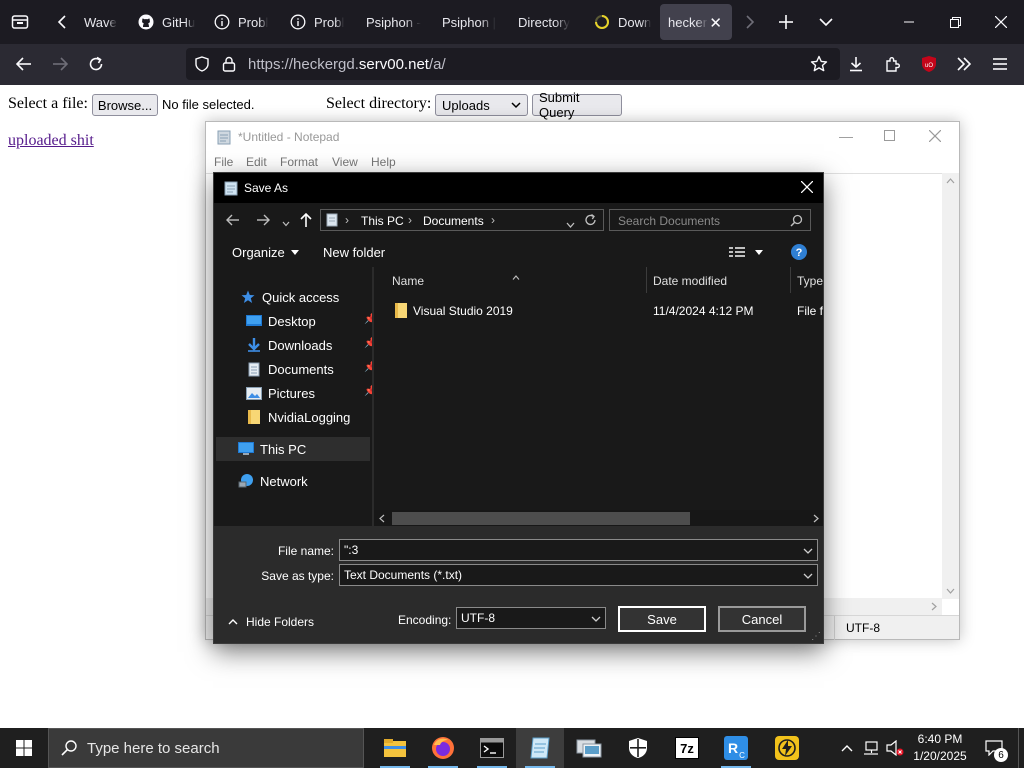  Describe the element at coordinates (950, 591) in the screenshot. I see `scroll-down-icon` at that location.